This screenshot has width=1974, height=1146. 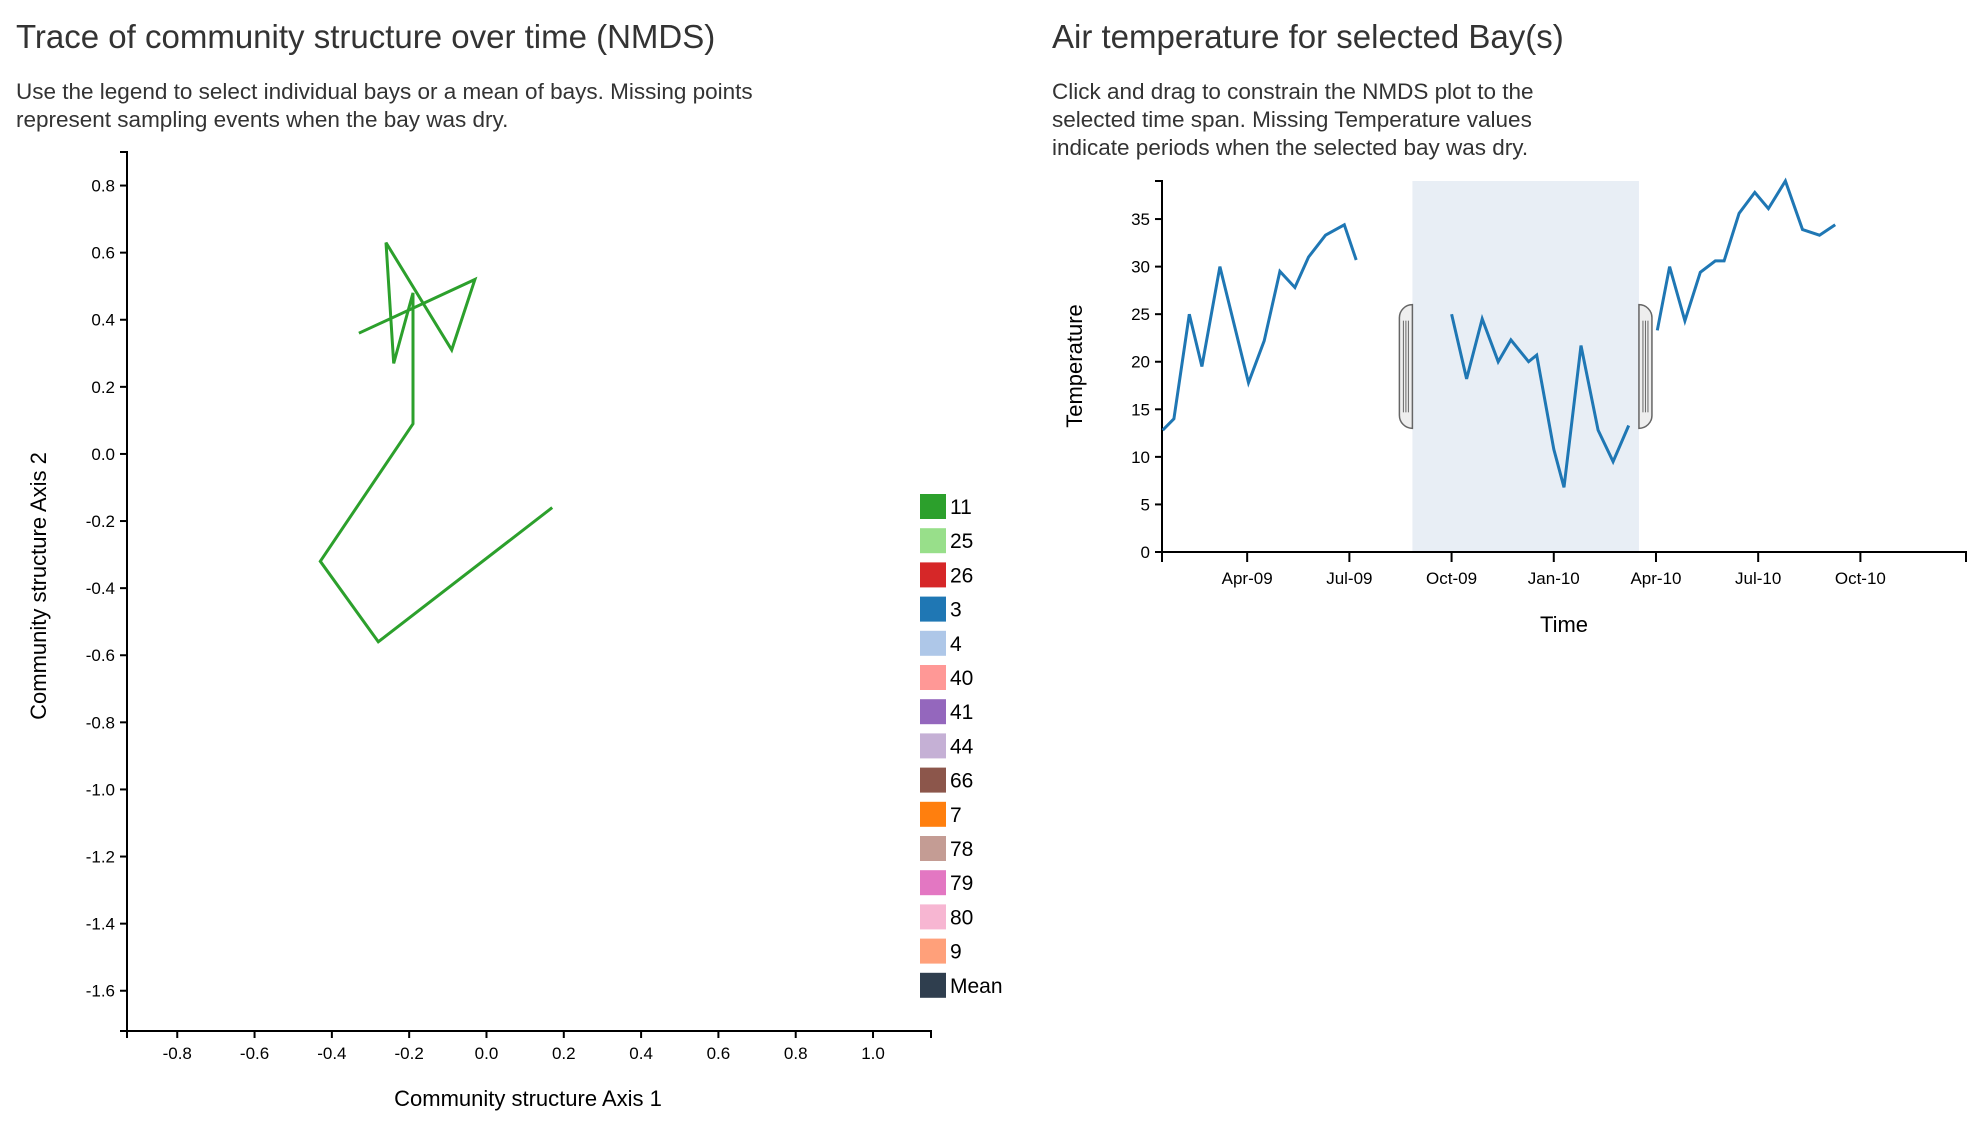 I want to click on legend-label: Mean, so click(x=976, y=986).